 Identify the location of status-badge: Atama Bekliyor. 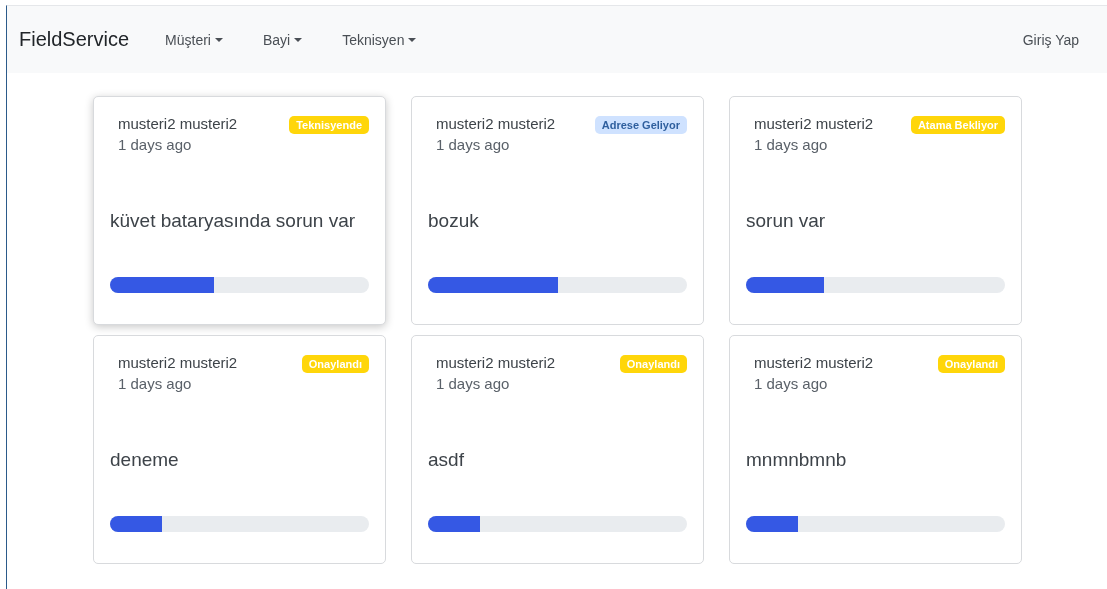
(957, 125).